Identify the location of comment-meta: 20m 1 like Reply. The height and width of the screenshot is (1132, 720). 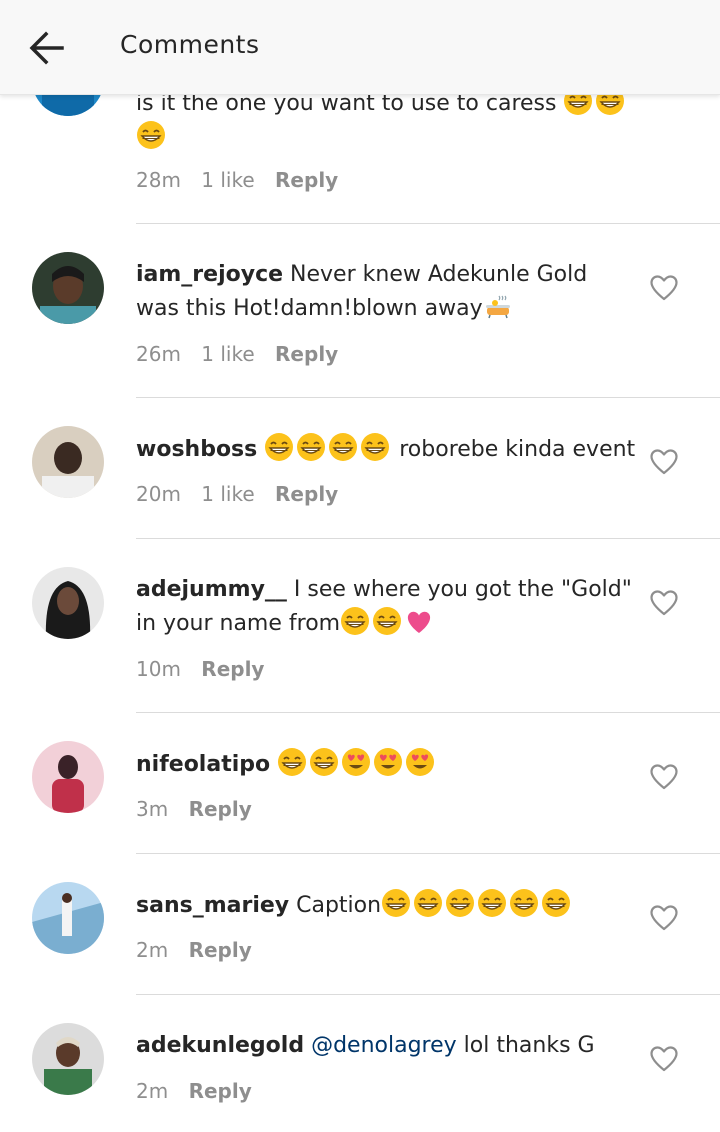
(244, 494).